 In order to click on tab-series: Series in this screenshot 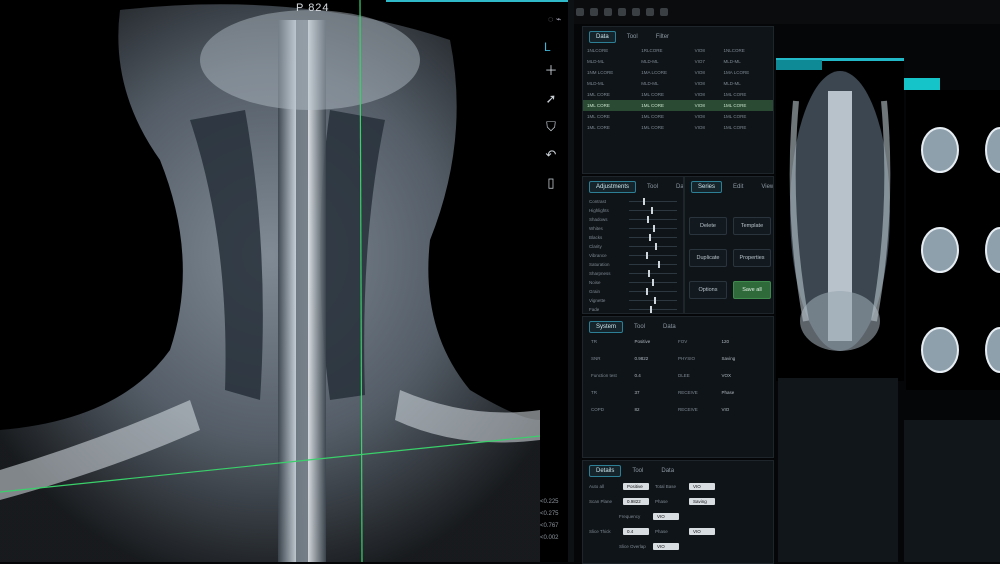, I will do `click(707, 187)`.